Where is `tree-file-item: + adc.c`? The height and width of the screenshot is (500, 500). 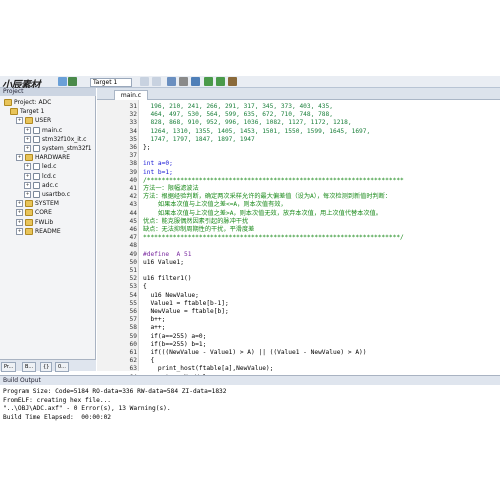 tree-file-item: + adc.c is located at coordinates (41, 185).